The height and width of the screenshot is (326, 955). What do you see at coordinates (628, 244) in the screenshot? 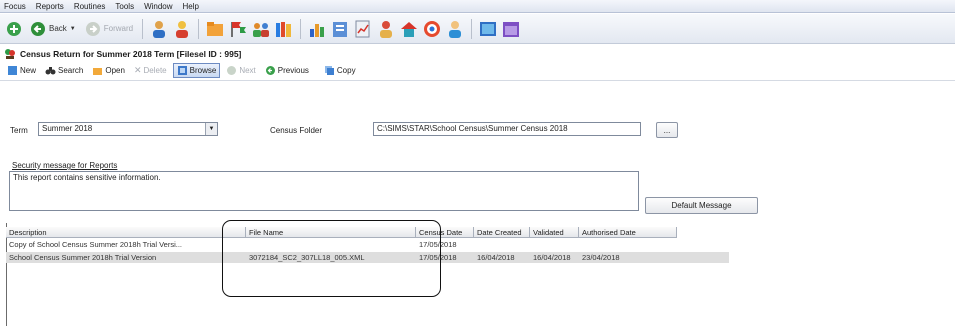
I see `cell-authorised-date` at bounding box center [628, 244].